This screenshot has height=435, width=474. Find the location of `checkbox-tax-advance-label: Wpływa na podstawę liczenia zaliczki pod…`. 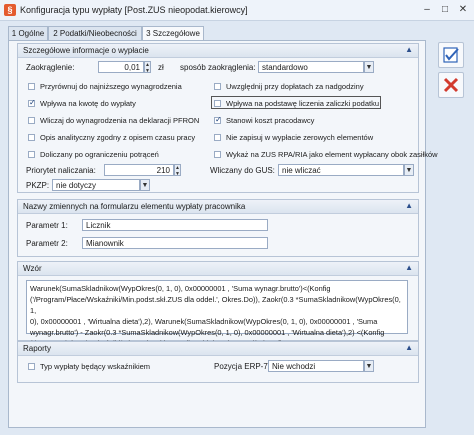

checkbox-tax-advance-label: Wpływa na podstawę liczenia zaliczki pod… is located at coordinates (302, 103).